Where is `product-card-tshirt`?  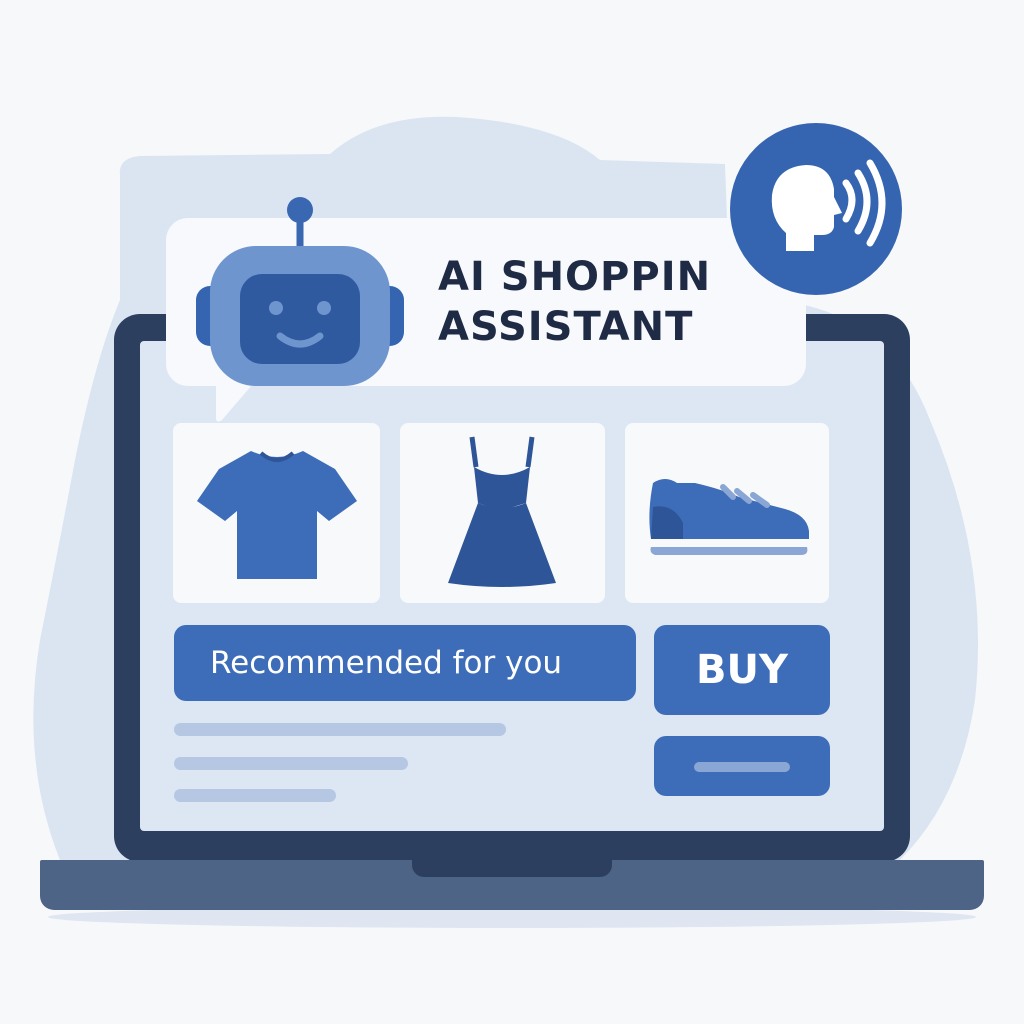
product-card-tshirt is located at coordinates (276, 513).